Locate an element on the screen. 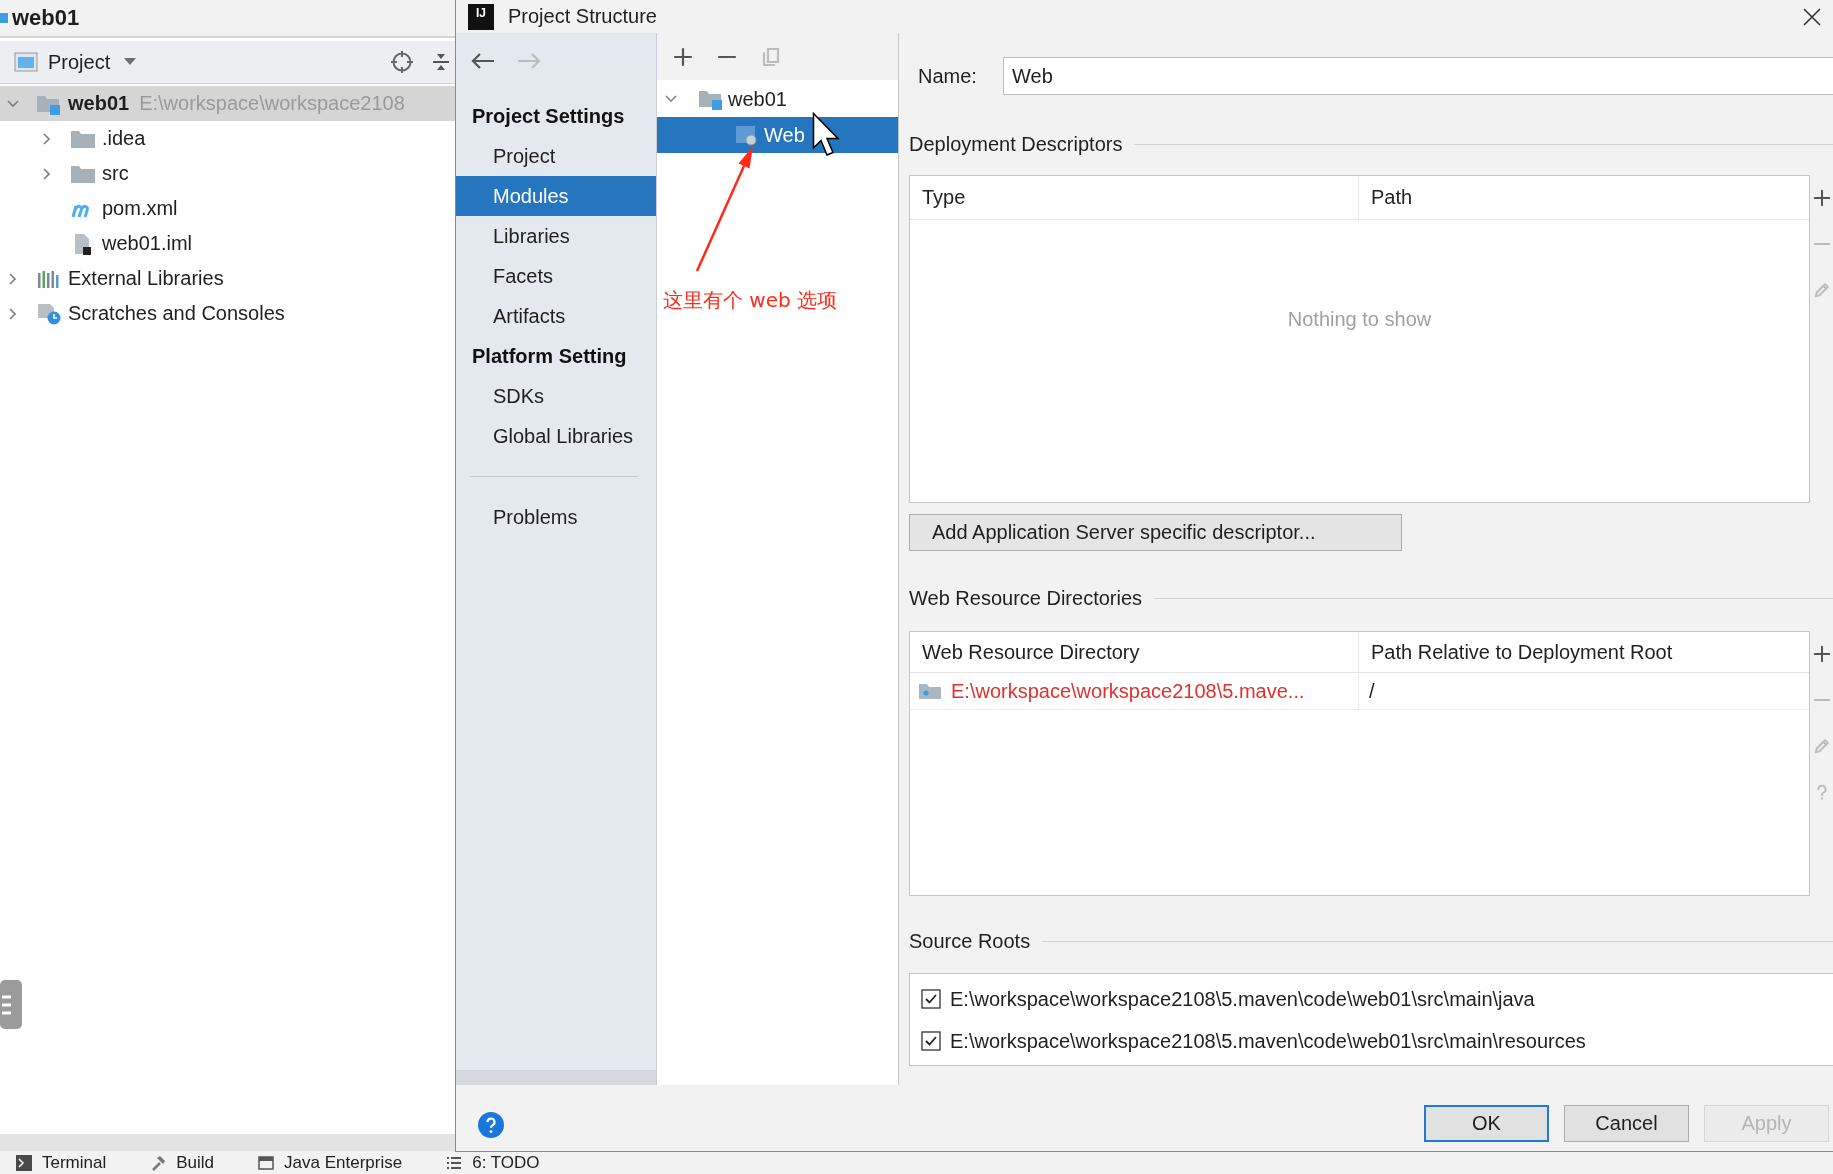  sidebar-item: Artifacts is located at coordinates (556, 316).